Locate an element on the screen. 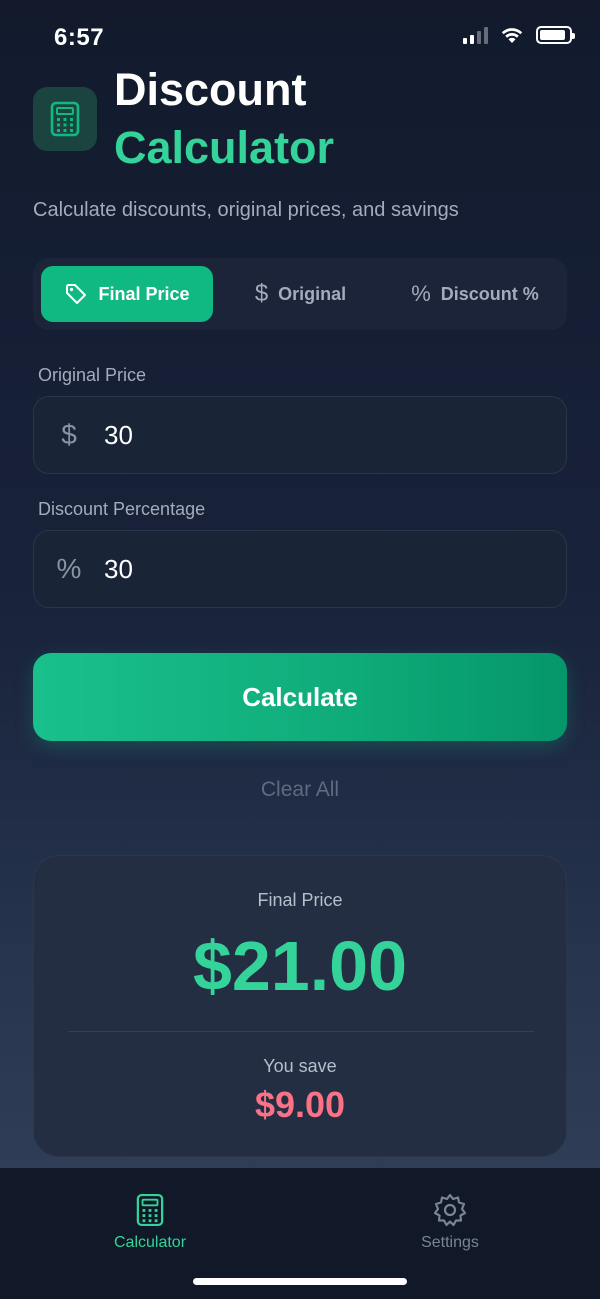 This screenshot has width=600, height=1299. discount-percentage-label: Discount Percentage is located at coordinates (122, 509).